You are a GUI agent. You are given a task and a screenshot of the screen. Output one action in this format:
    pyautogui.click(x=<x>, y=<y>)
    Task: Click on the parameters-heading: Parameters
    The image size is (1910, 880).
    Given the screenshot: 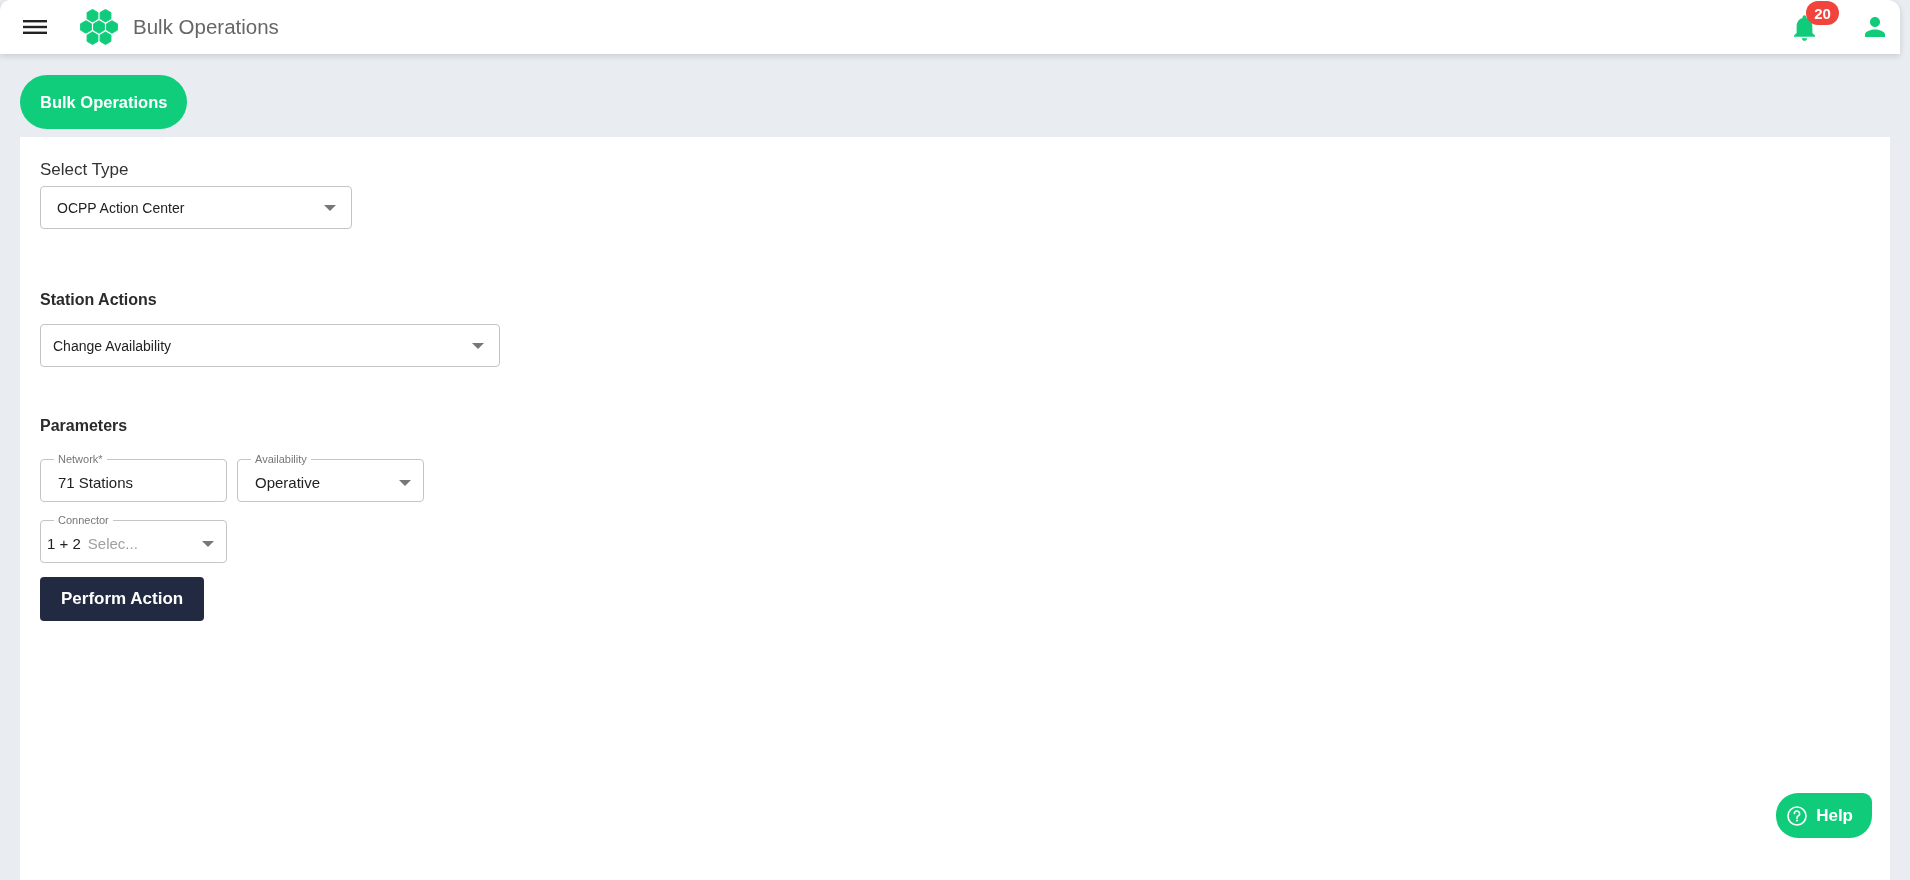 What is the action you would take?
    pyautogui.click(x=84, y=426)
    